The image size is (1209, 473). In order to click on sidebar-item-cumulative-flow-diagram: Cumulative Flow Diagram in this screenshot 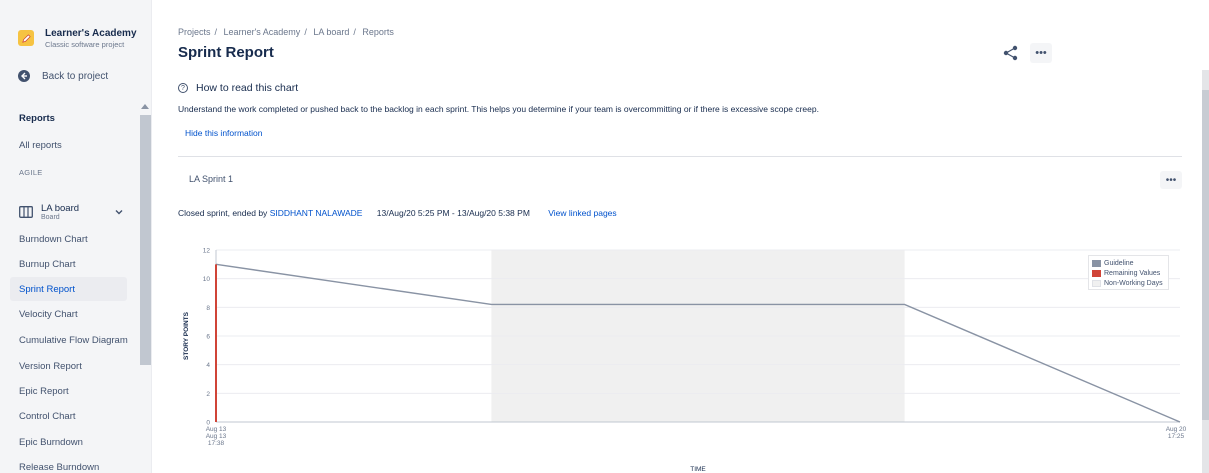, I will do `click(69, 340)`.